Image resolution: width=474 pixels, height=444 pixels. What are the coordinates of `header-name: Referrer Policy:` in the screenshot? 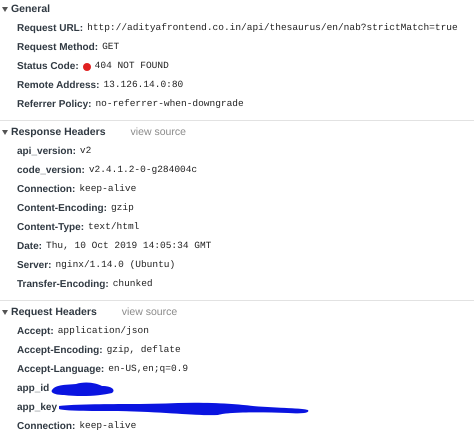 It's located at (54, 105).